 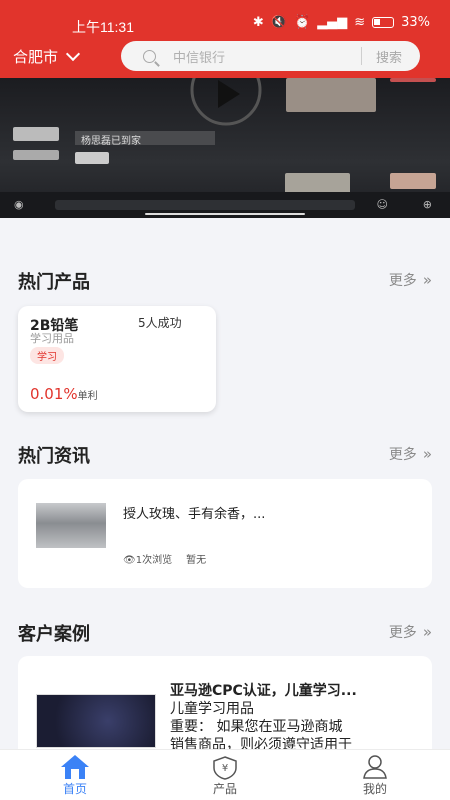 I want to click on cases-more-link: 更多 », so click(x=410, y=632).